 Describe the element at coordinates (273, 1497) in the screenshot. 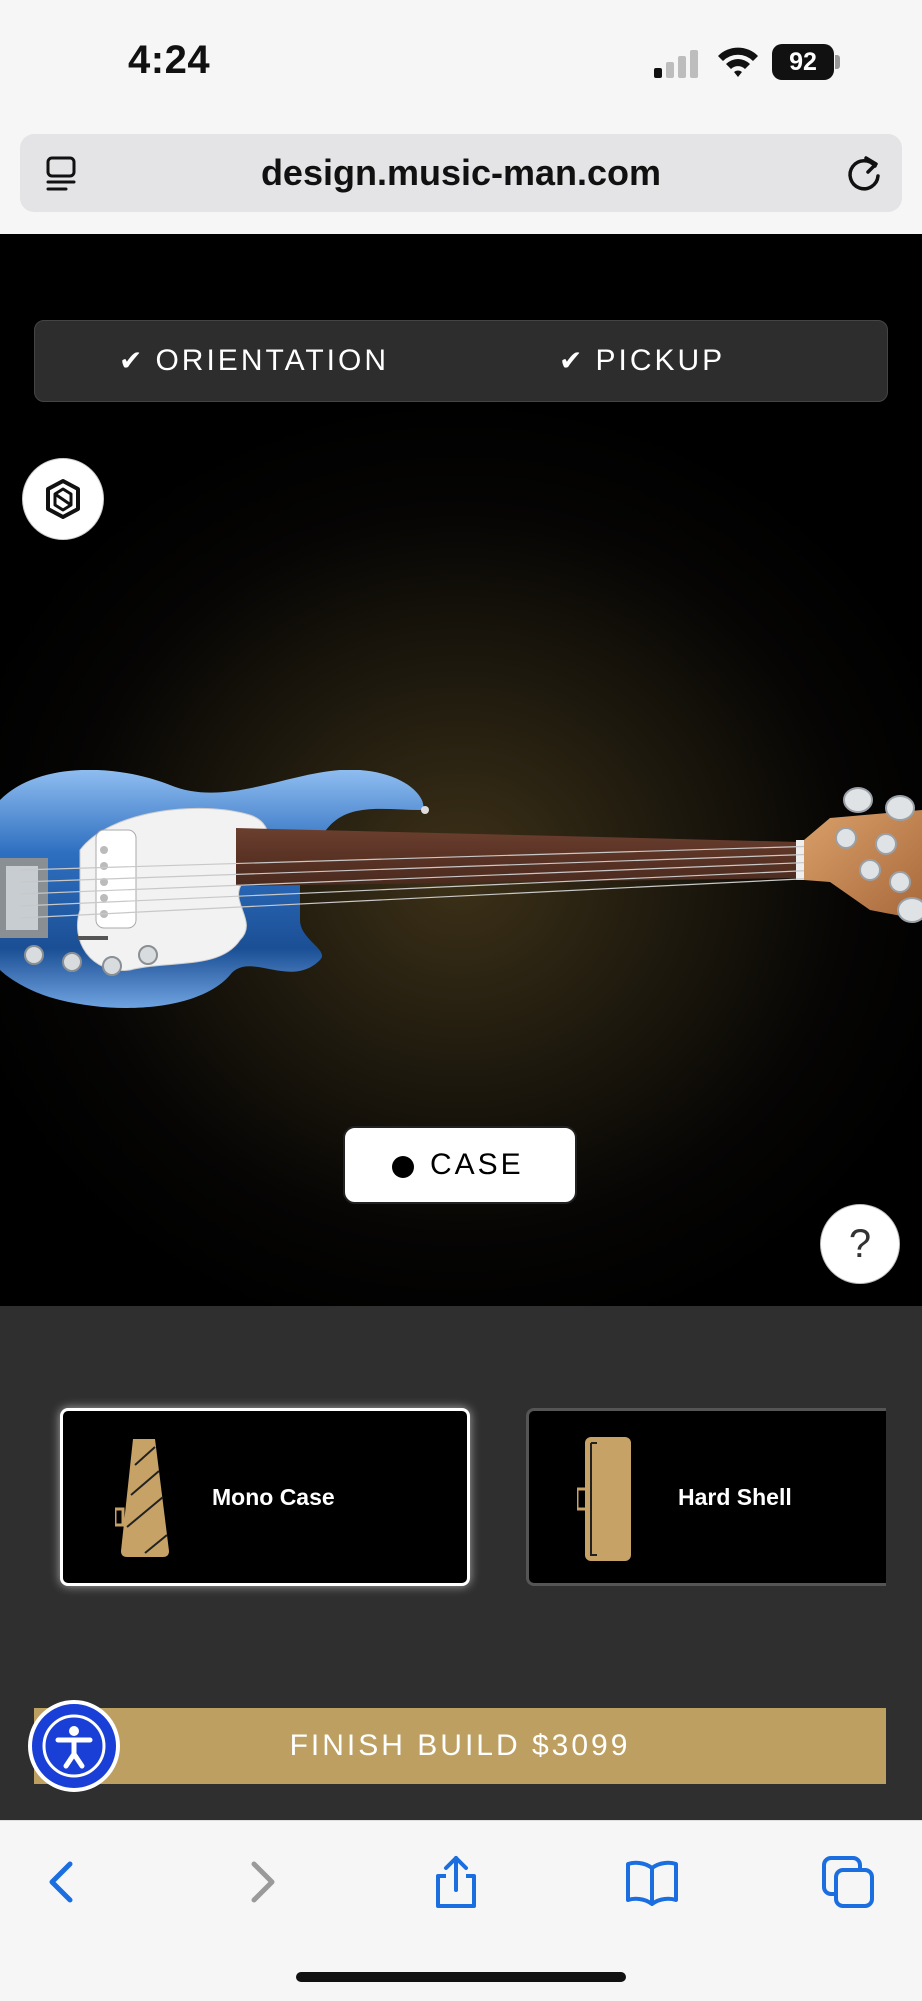

I see `option-label: Mono Case` at that location.